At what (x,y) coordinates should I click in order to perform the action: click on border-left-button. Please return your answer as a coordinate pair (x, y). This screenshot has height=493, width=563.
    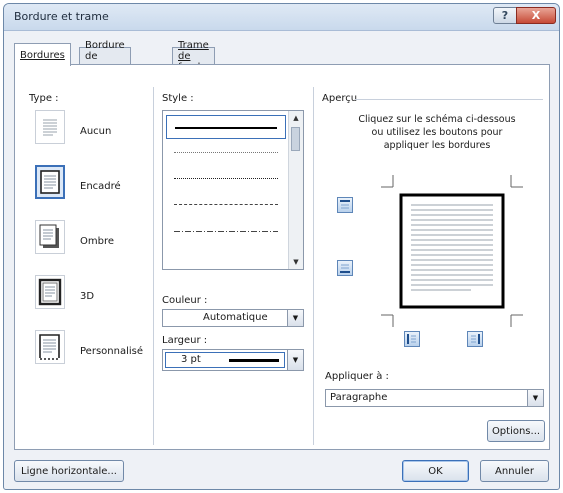
    Looking at the image, I should click on (412, 339).